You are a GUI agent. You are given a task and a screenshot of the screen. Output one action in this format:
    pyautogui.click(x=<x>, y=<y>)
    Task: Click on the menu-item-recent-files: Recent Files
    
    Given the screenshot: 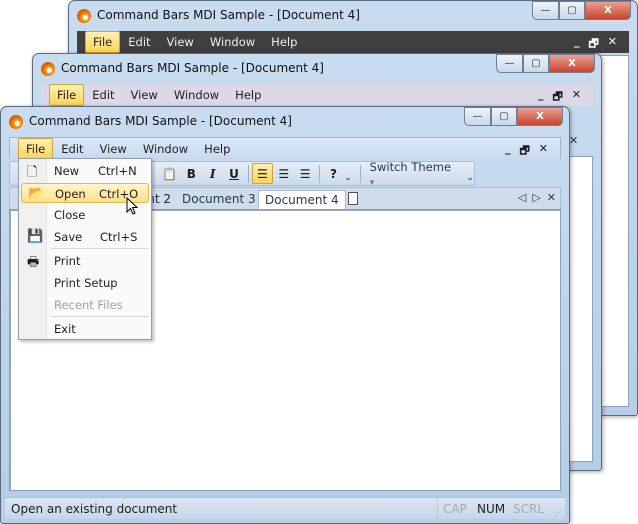 What is the action you would take?
    pyautogui.click(x=88, y=305)
    